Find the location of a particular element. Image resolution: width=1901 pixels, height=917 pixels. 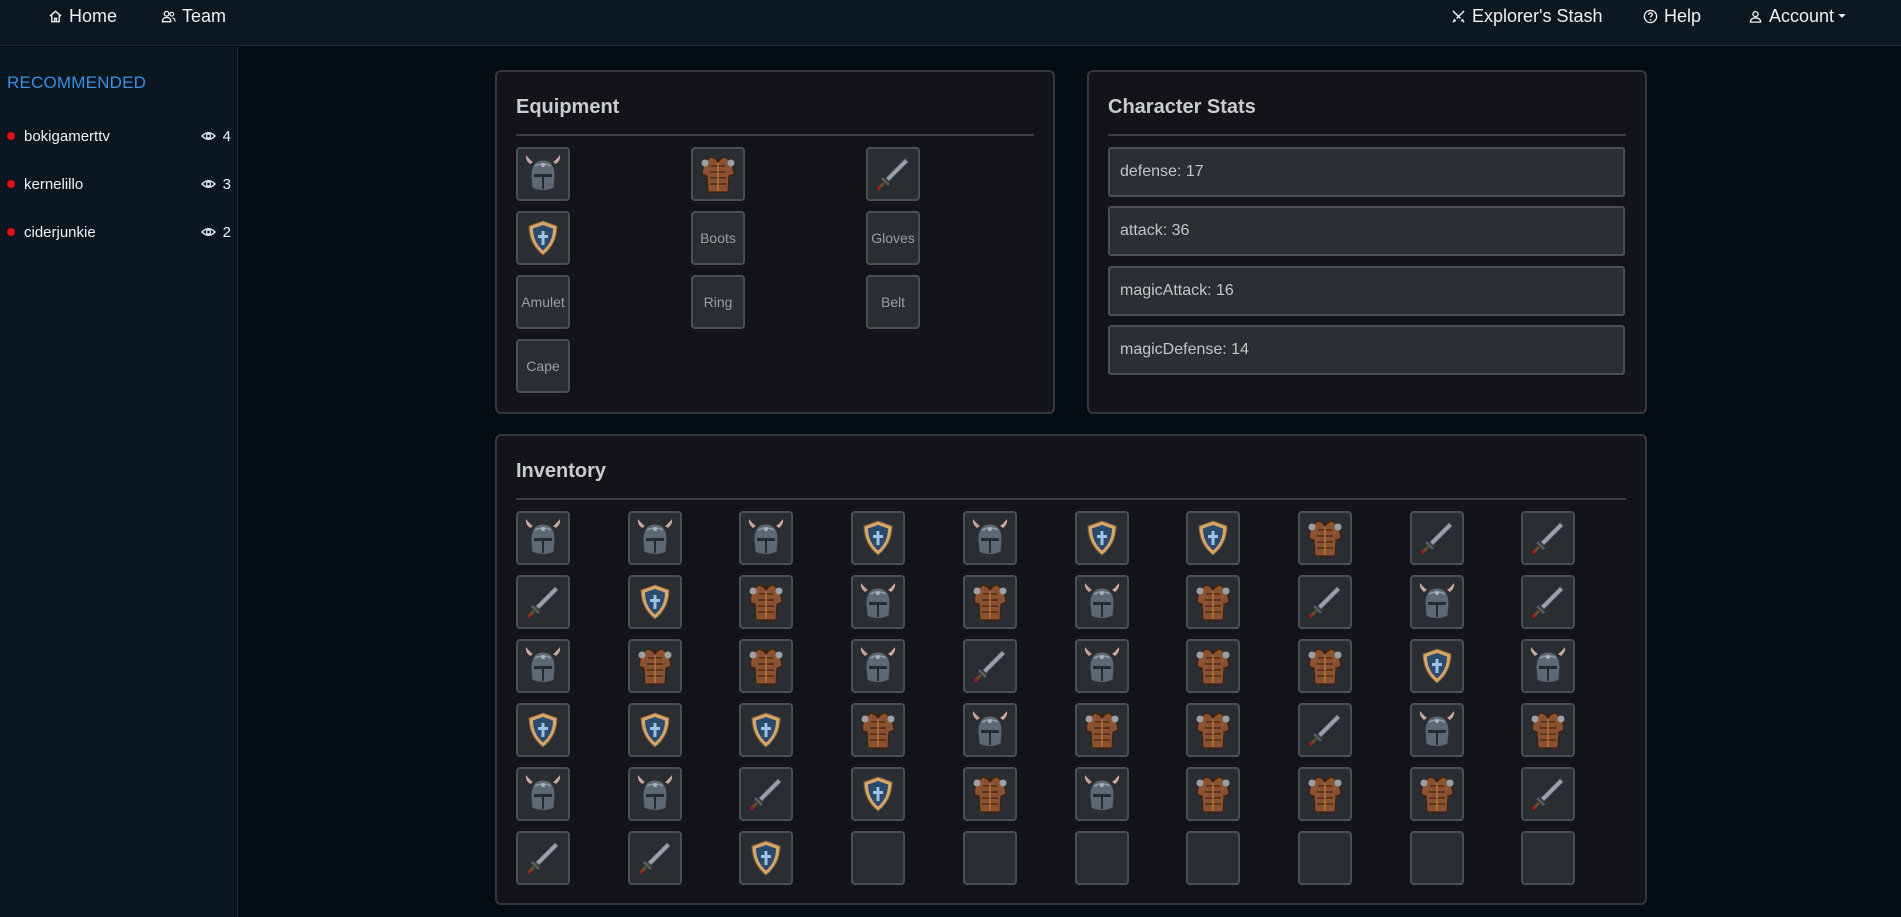

equip-slot-helmet is located at coordinates (543, 174).